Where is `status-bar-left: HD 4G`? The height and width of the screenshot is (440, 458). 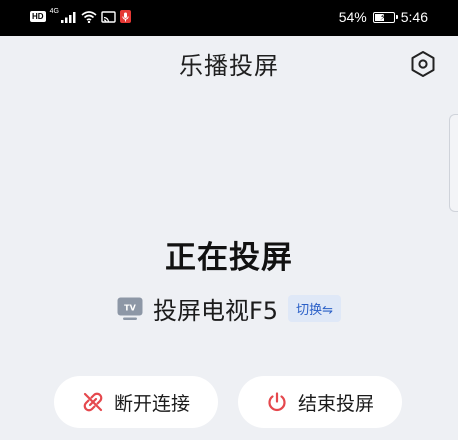
status-bar-left: HD 4G is located at coordinates (80, 15).